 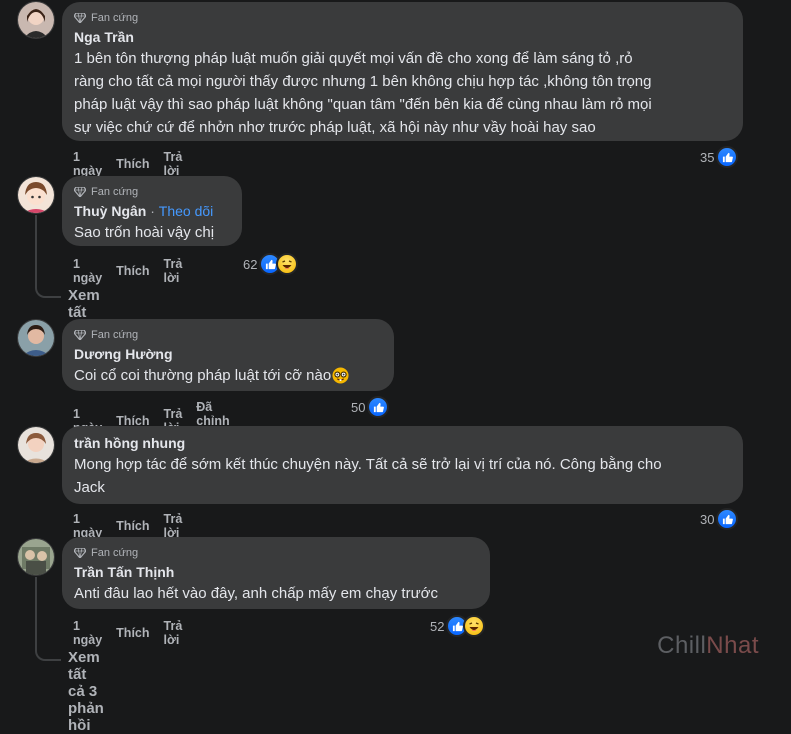 What do you see at coordinates (458, 626) in the screenshot?
I see `reaction-summary: 52` at bounding box center [458, 626].